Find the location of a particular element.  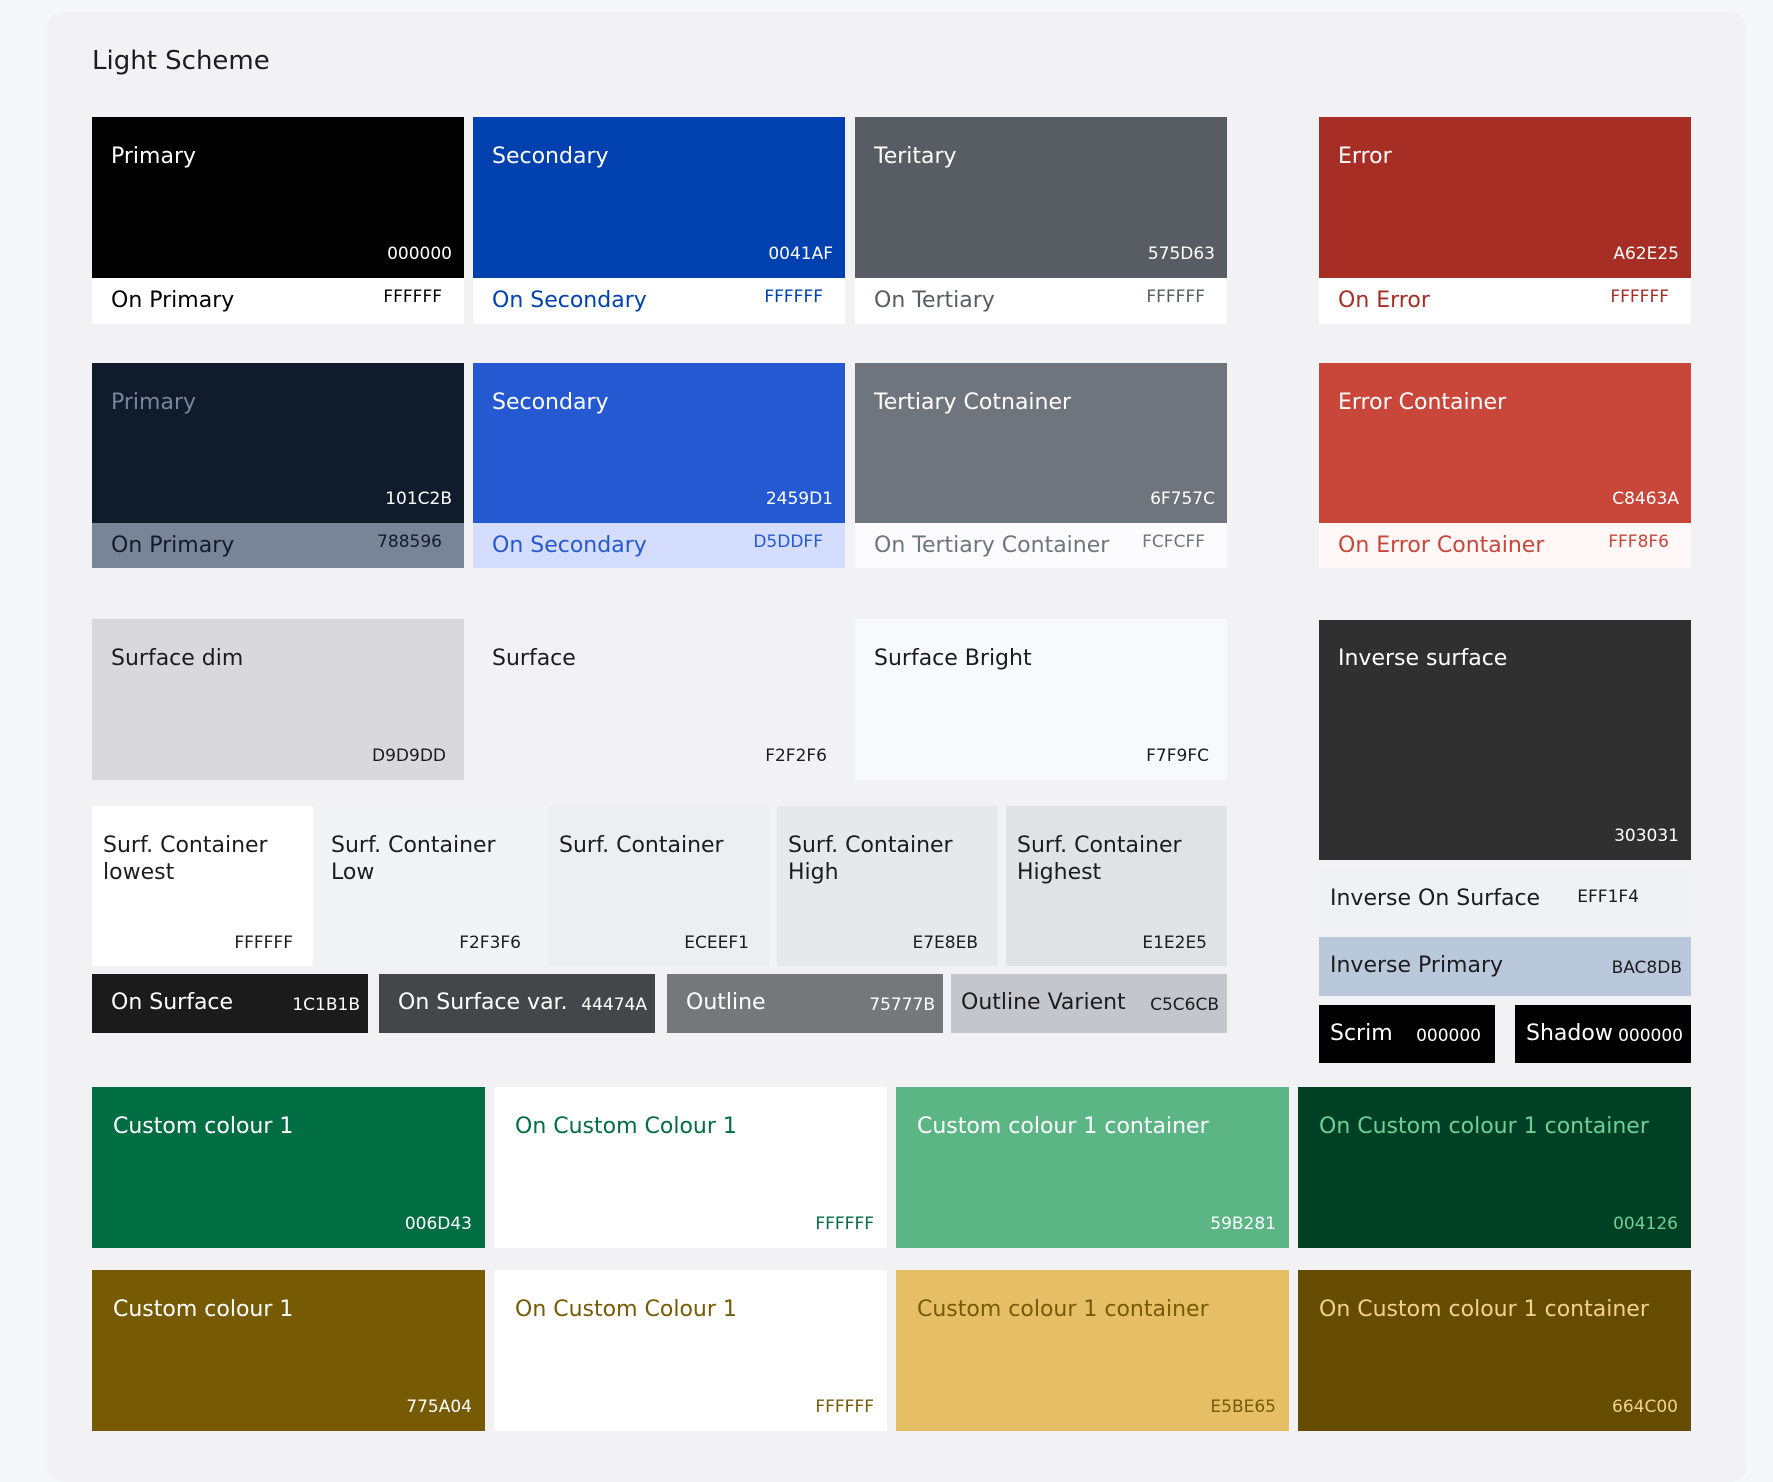

on-label: On Tertiary Container is located at coordinates (992, 545).